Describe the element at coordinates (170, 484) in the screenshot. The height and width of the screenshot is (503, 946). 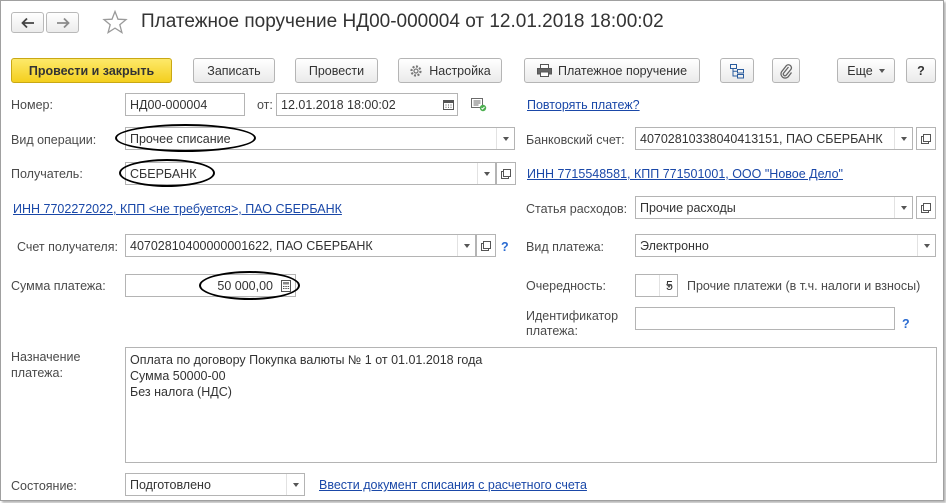
I see `status-value: Подготовлено` at that location.